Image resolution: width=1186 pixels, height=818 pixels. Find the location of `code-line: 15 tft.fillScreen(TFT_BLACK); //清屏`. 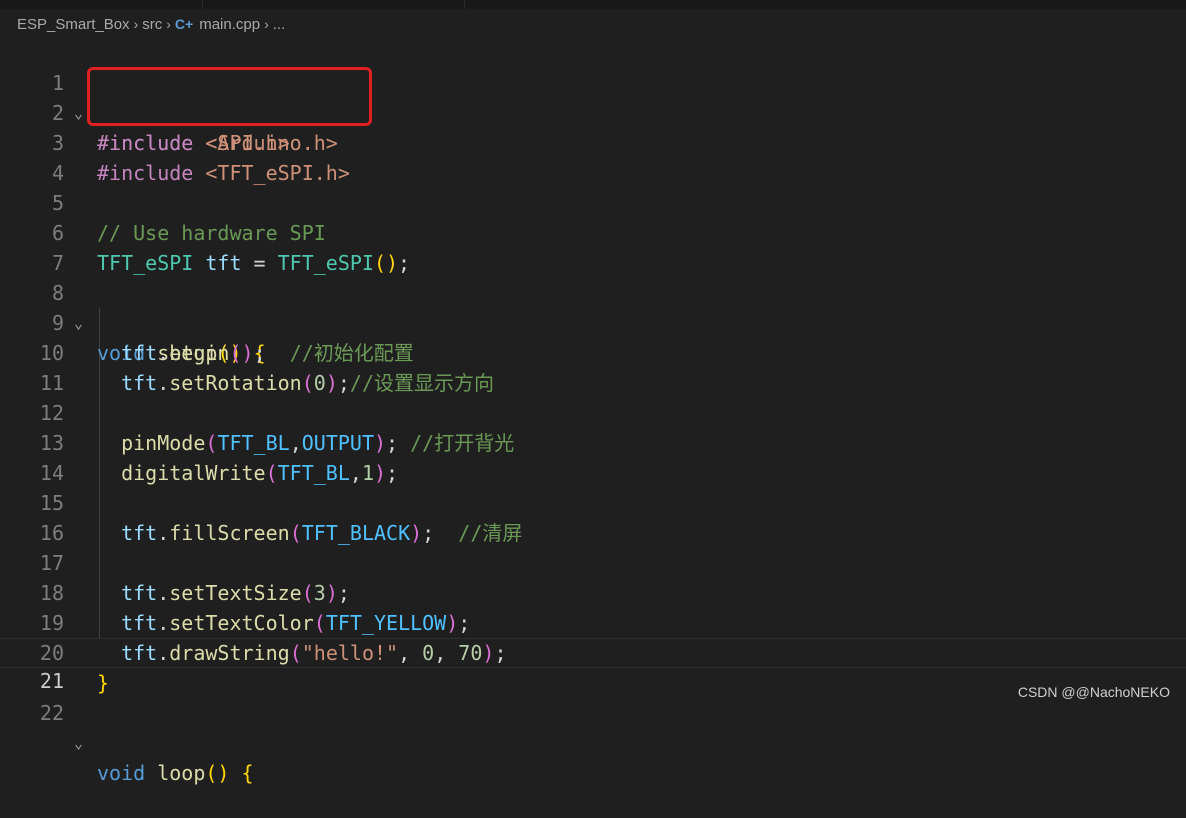

code-line: 15 tft.fillScreen(TFT_BLACK); //清屏 is located at coordinates (593, 501).